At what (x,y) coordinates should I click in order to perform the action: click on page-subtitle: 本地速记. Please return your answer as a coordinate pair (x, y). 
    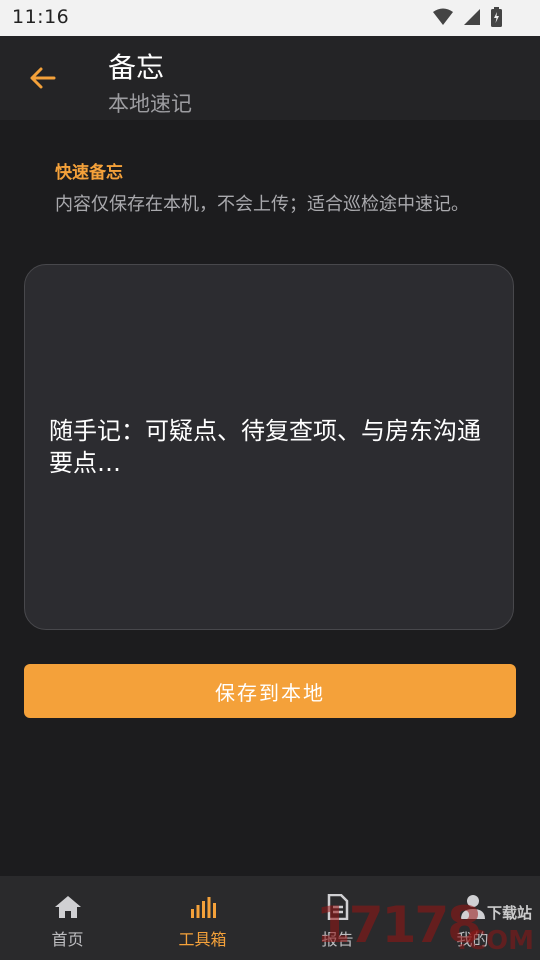
    Looking at the image, I should click on (150, 104).